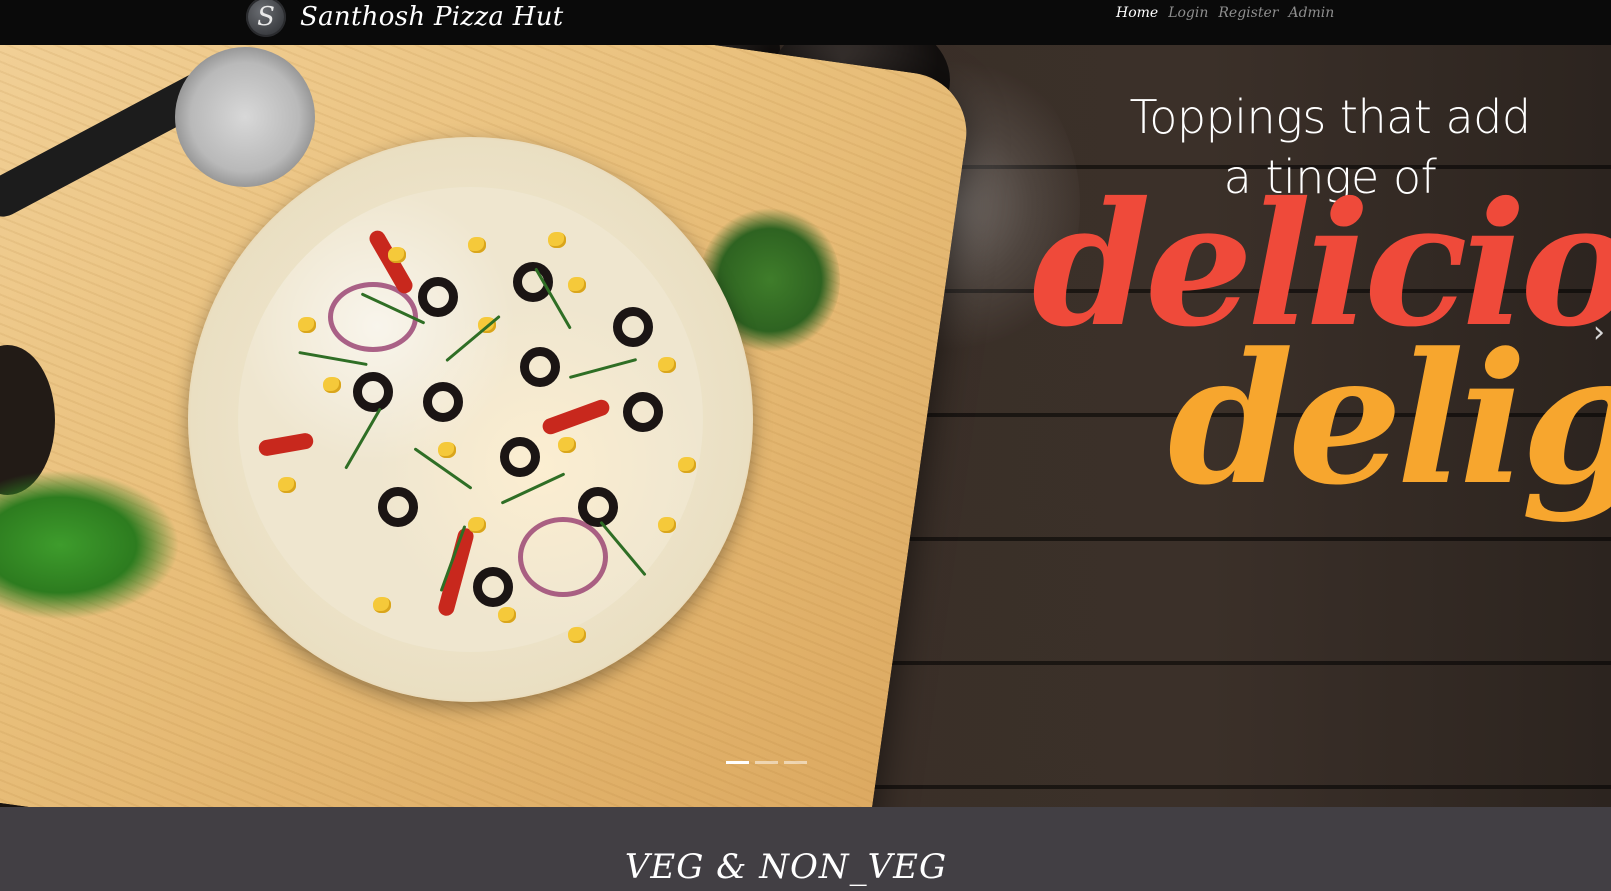 This screenshot has height=891, width=1611. Describe the element at coordinates (1389, 419) in the screenshot. I see `headline-delight: delight` at that location.